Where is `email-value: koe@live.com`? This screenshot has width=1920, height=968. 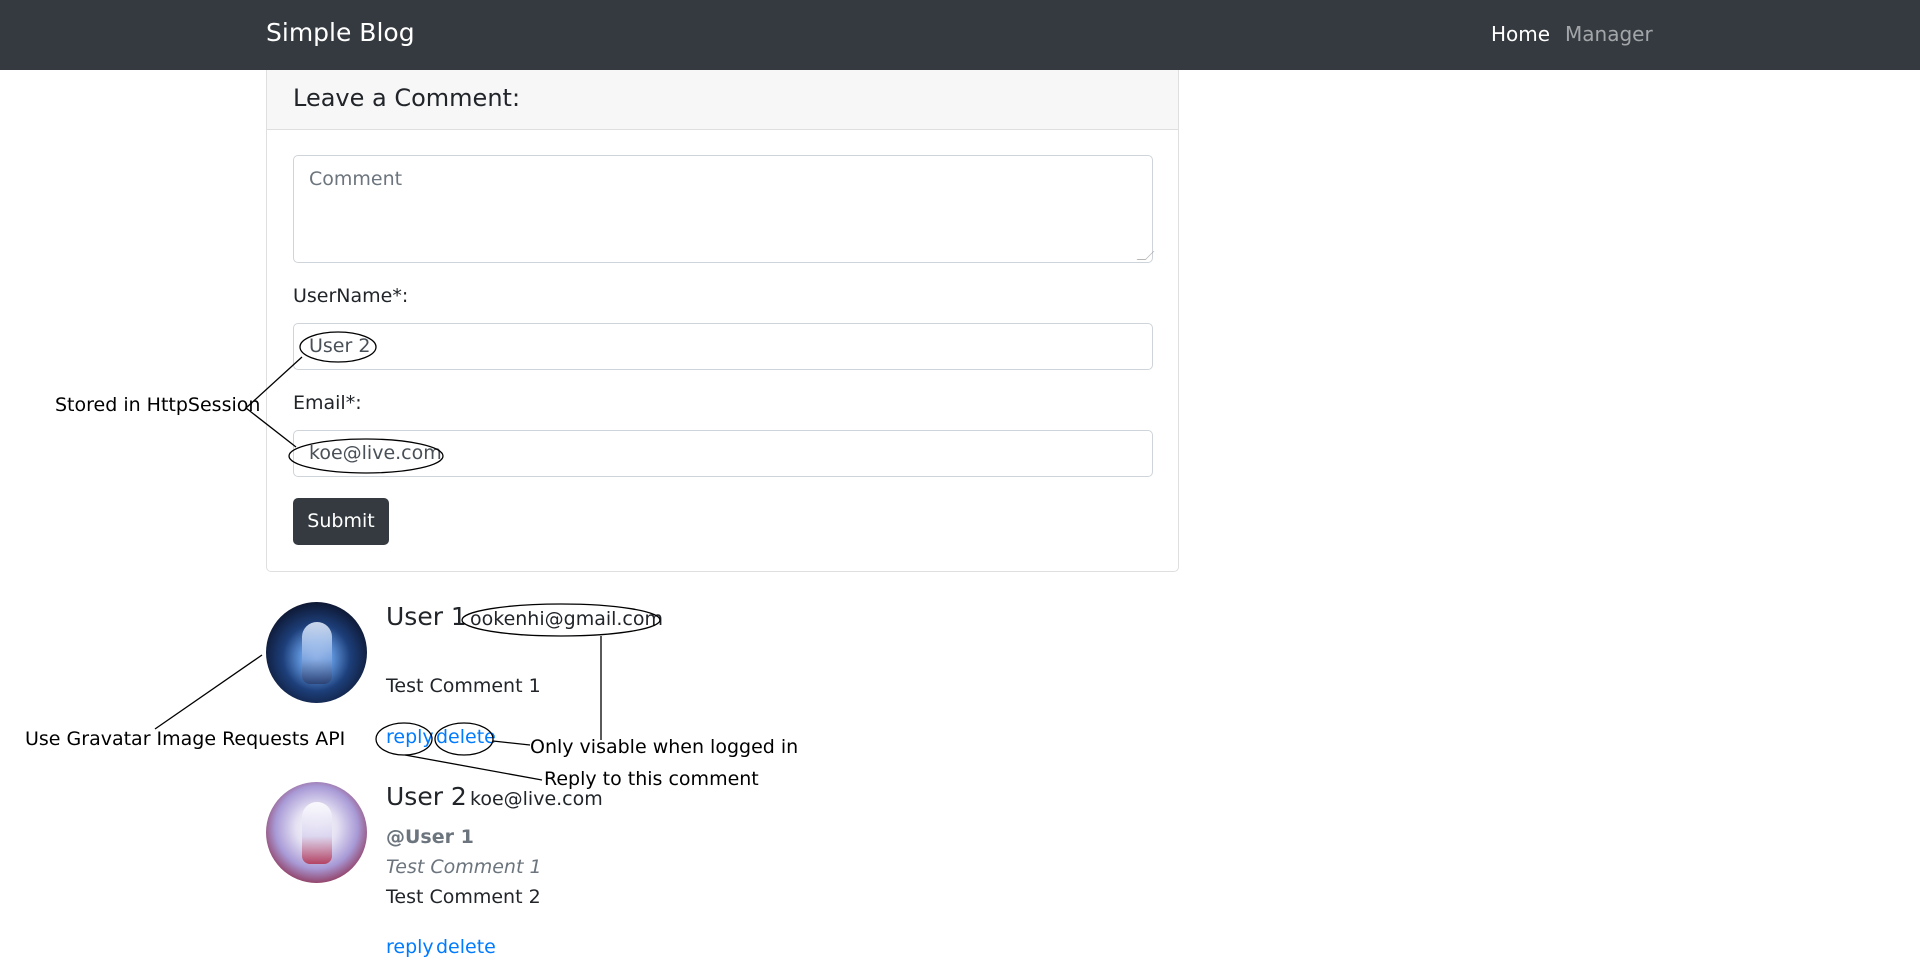 email-value: koe@live.com is located at coordinates (375, 453).